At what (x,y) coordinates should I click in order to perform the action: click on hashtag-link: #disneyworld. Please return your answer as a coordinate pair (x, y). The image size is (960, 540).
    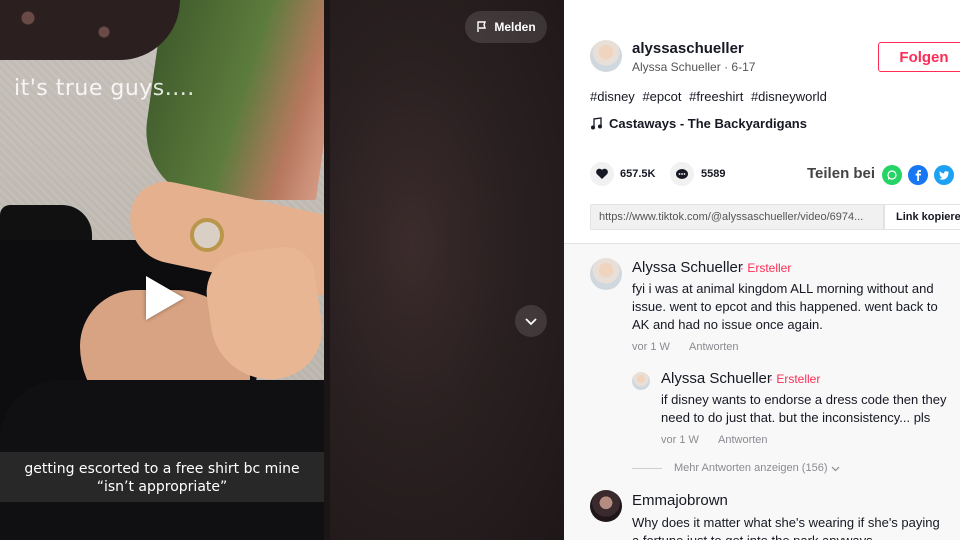
    Looking at the image, I should click on (789, 96).